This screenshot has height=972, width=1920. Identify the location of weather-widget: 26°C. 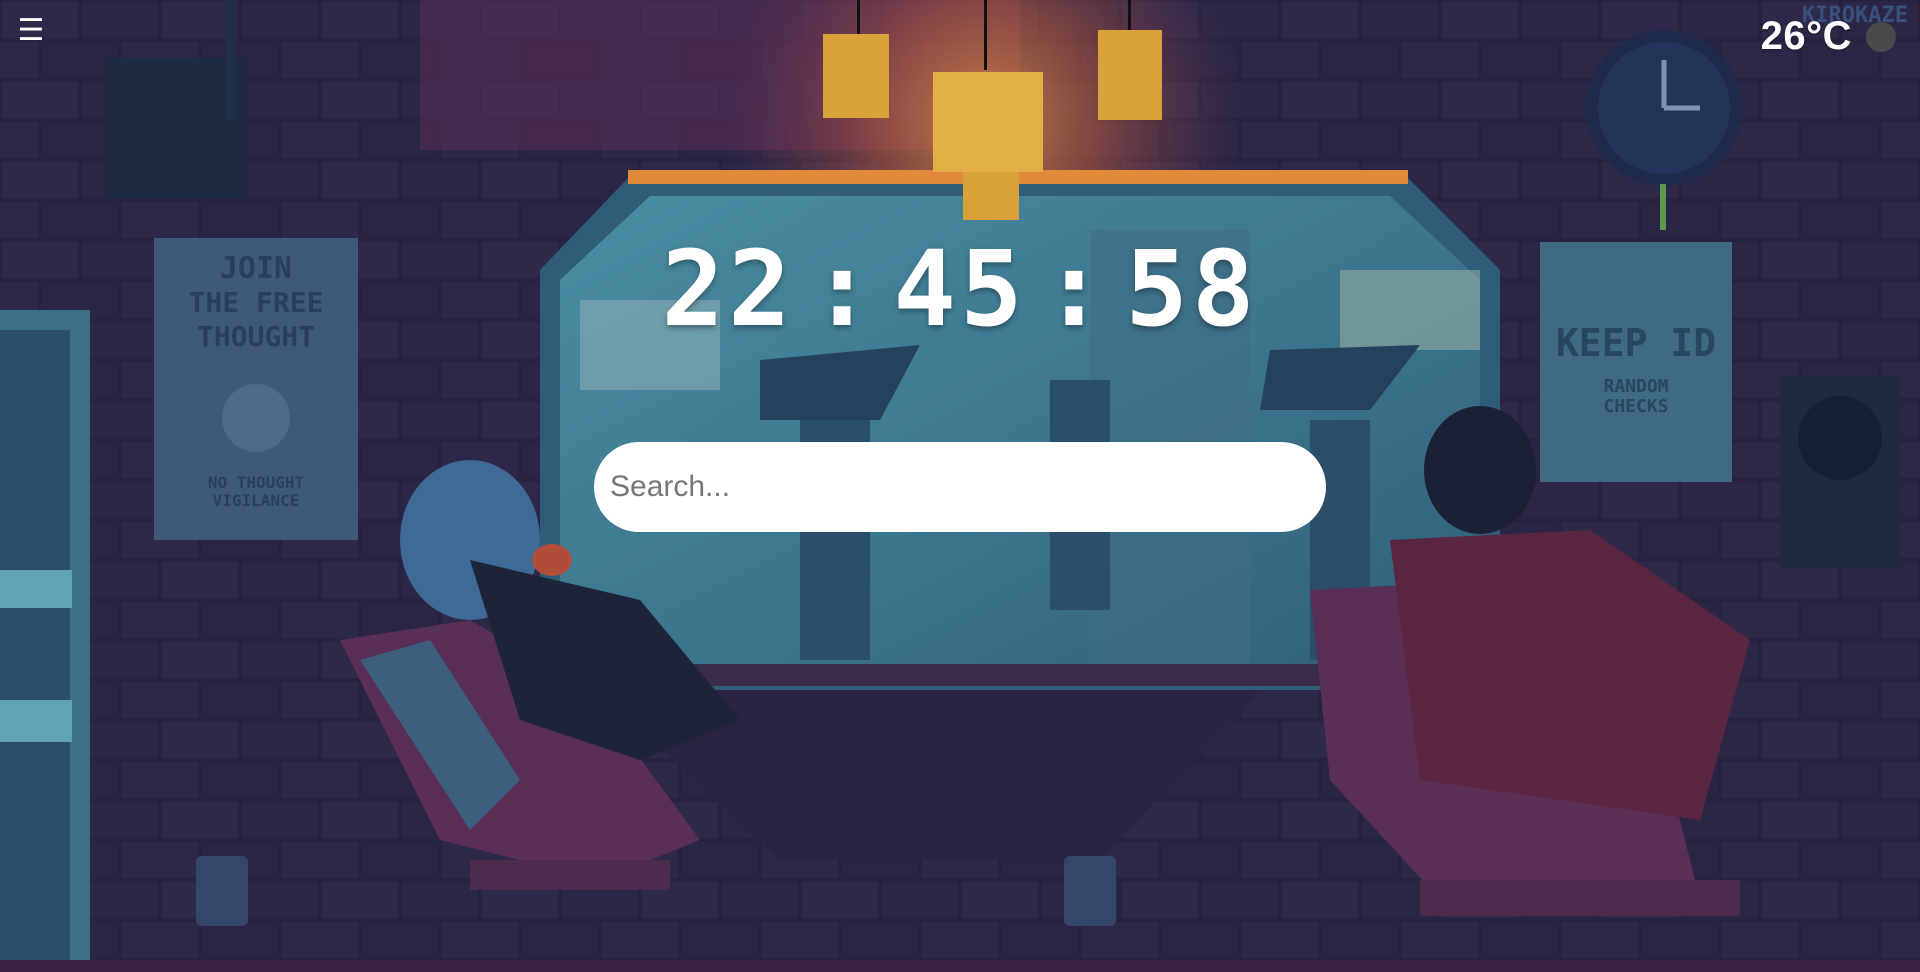
(1828, 36).